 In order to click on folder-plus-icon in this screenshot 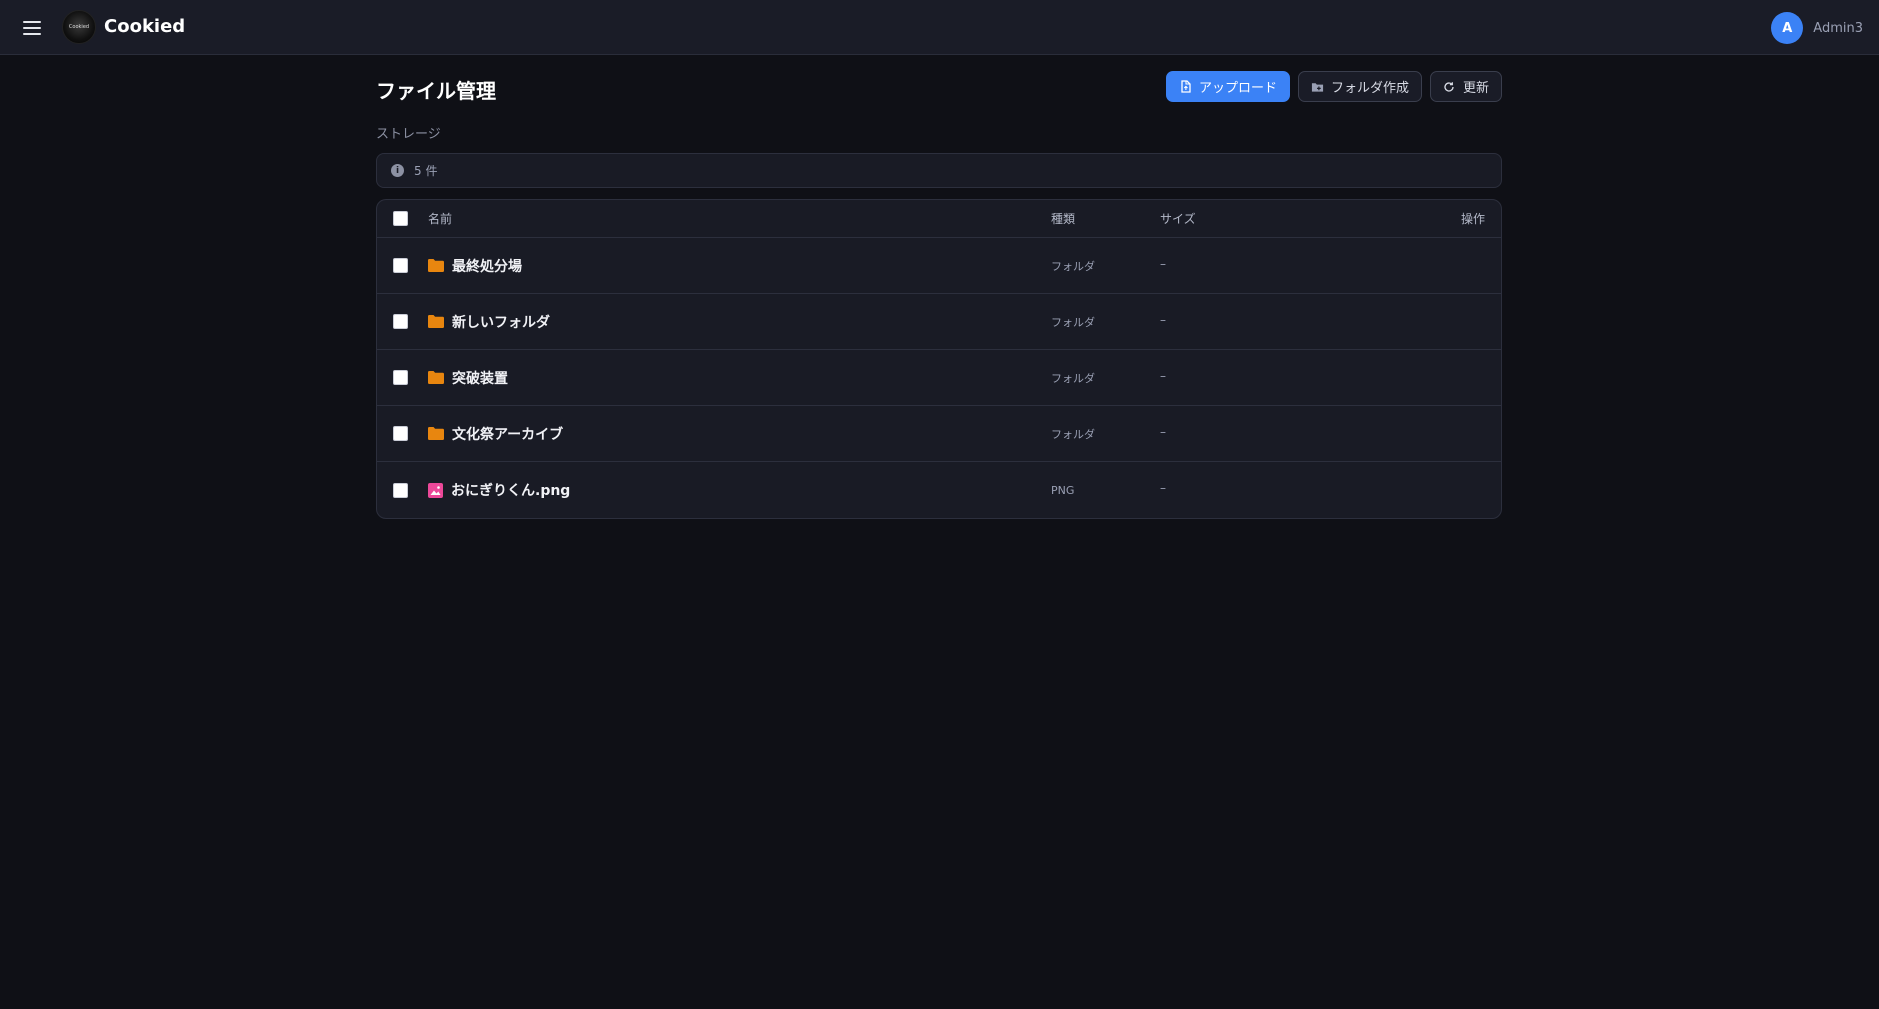, I will do `click(1317, 86)`.